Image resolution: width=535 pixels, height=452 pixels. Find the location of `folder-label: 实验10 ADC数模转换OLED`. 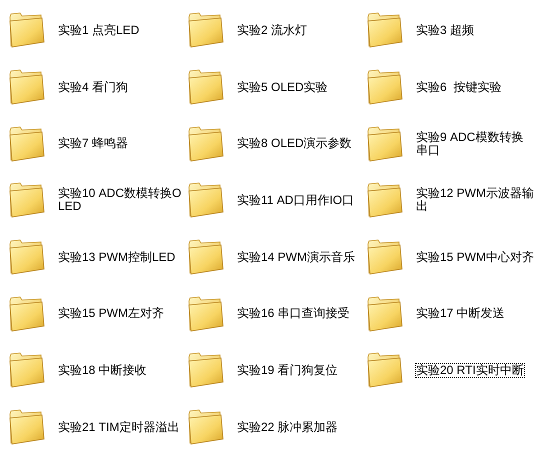

folder-label: 实验10 ADC数模转换OLED is located at coordinates (120, 200).